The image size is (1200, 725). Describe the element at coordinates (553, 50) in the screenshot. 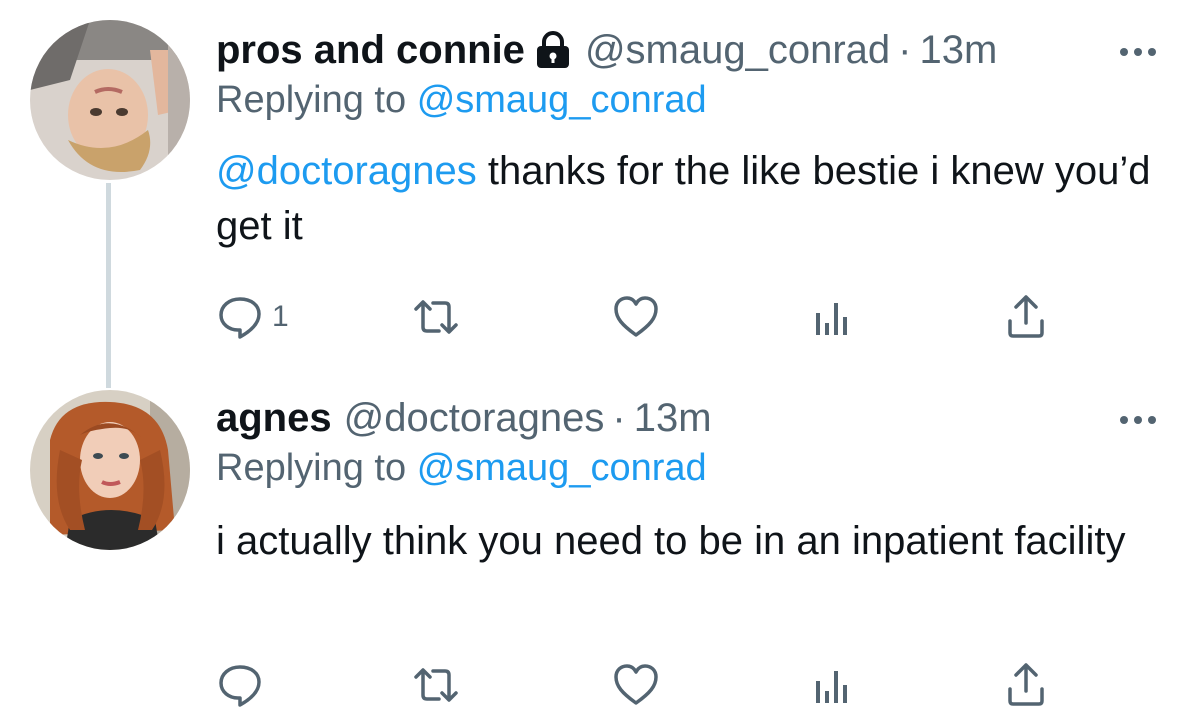

I see `lock-icon` at that location.